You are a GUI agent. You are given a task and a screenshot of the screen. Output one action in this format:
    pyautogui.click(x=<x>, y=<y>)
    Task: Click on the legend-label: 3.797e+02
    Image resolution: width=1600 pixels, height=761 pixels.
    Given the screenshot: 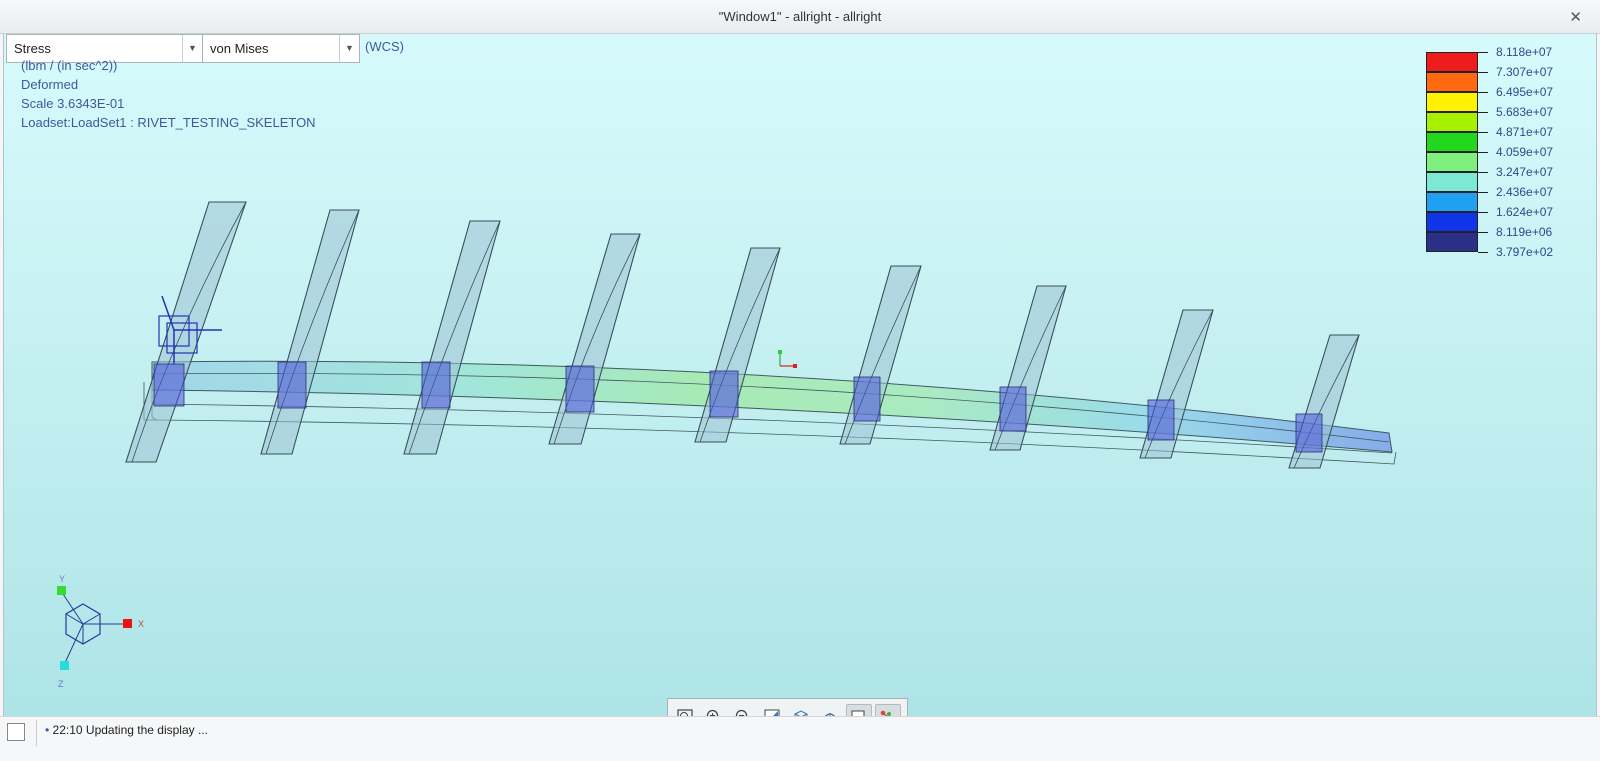 What is the action you would take?
    pyautogui.click(x=1525, y=252)
    